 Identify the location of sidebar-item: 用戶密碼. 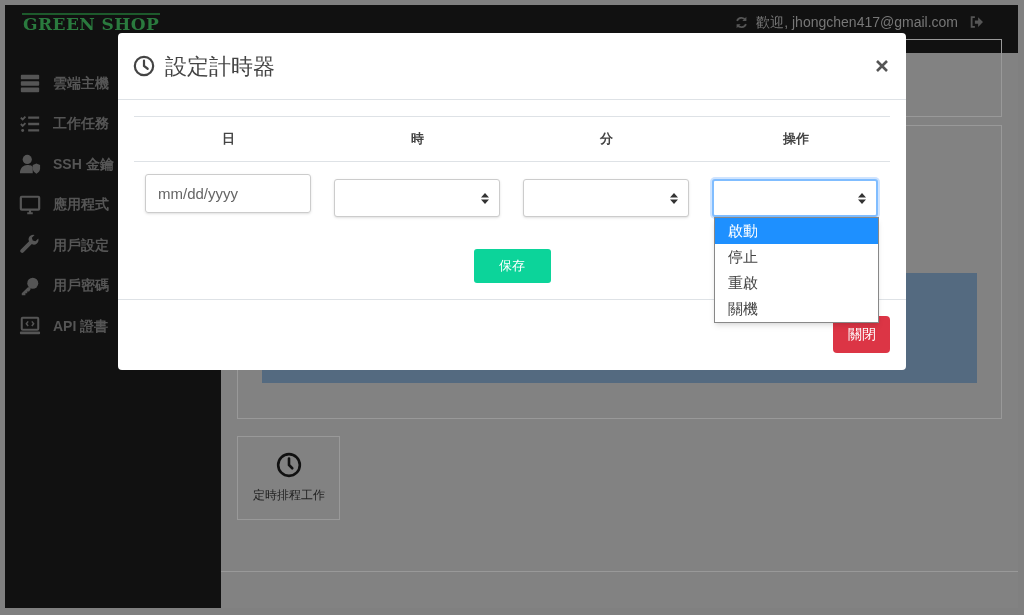
(113, 285).